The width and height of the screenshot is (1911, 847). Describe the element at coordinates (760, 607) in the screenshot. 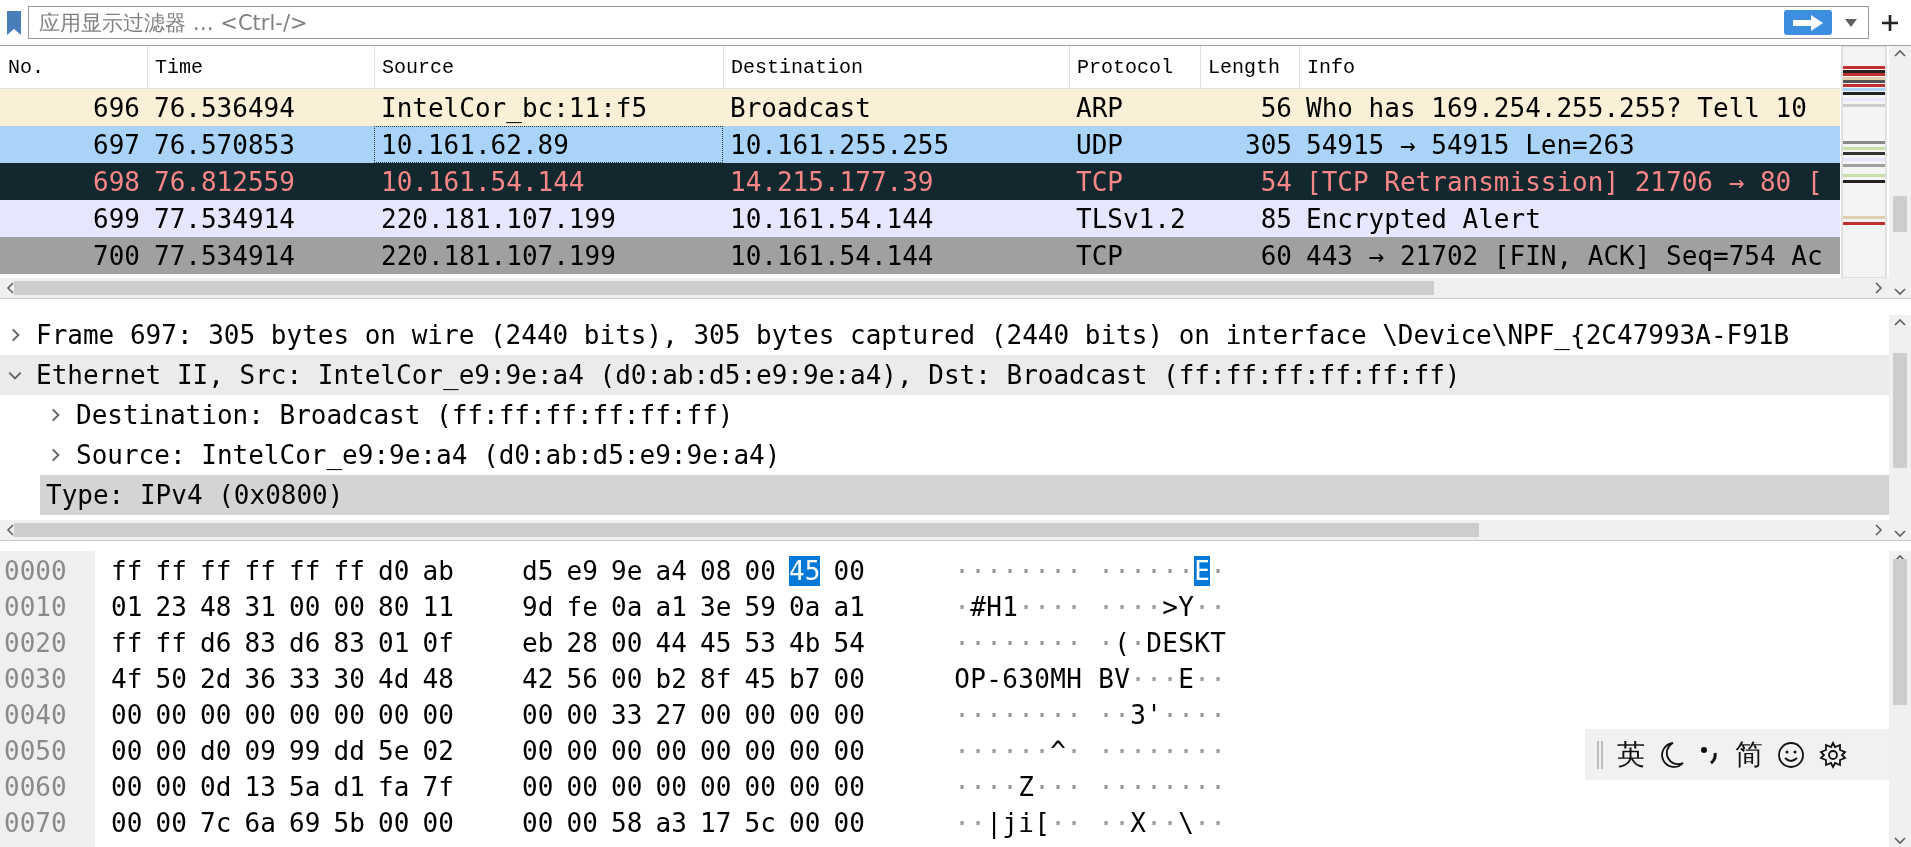

I see `hex-byte: 59` at that location.